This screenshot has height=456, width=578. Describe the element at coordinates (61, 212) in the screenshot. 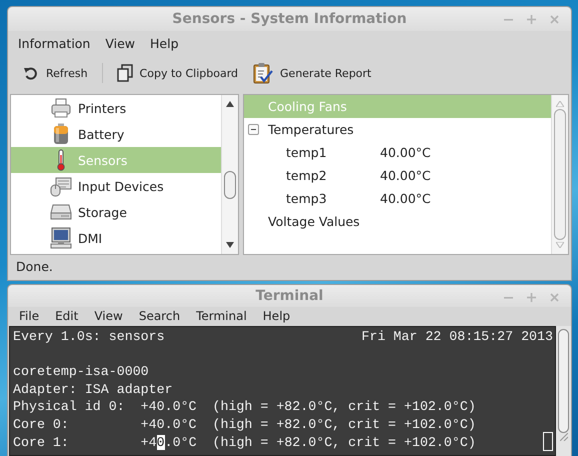

I see `hard-drive-icon` at that location.